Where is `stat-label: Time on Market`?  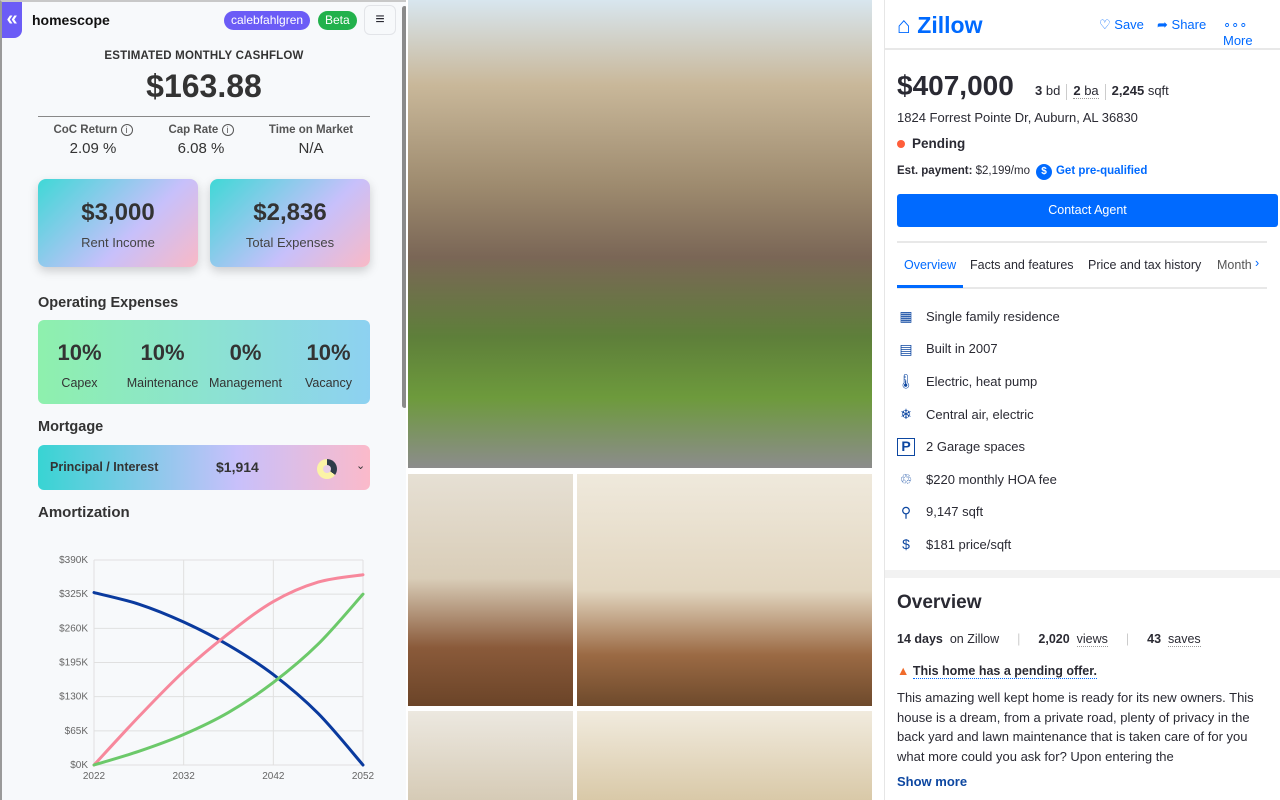
stat-label: Time on Market is located at coordinates (311, 130).